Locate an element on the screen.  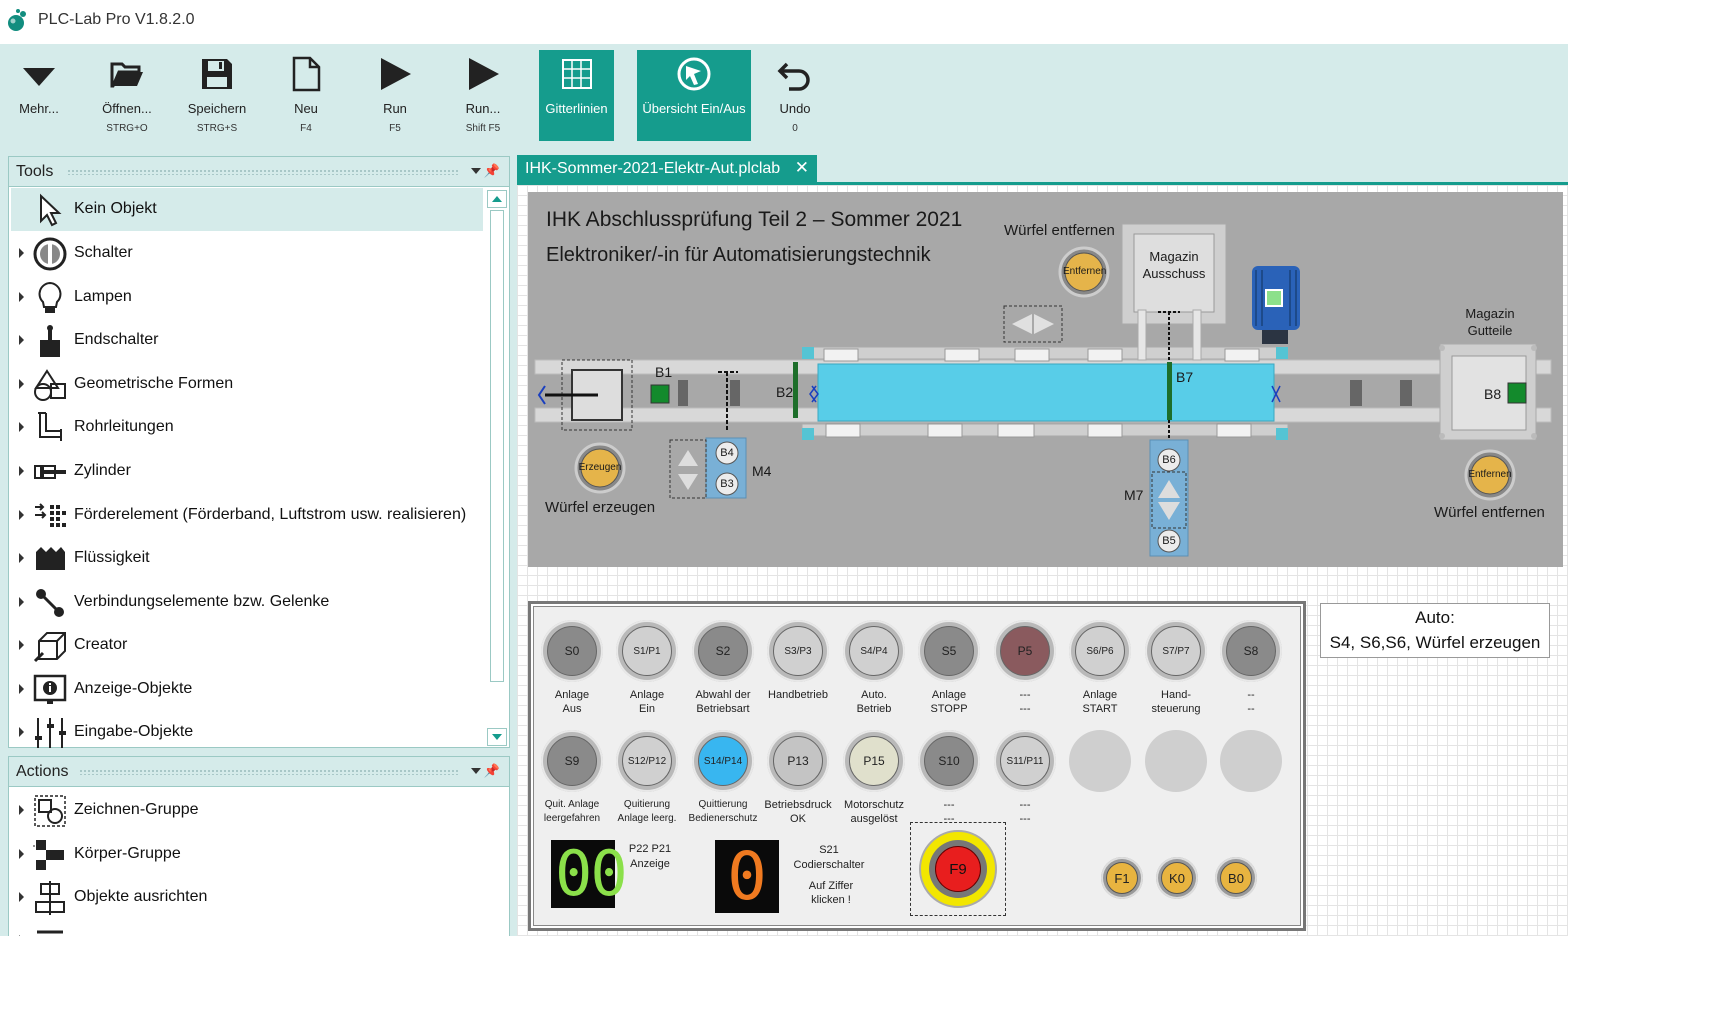
scroll-thumb is located at coordinates (497, 446).